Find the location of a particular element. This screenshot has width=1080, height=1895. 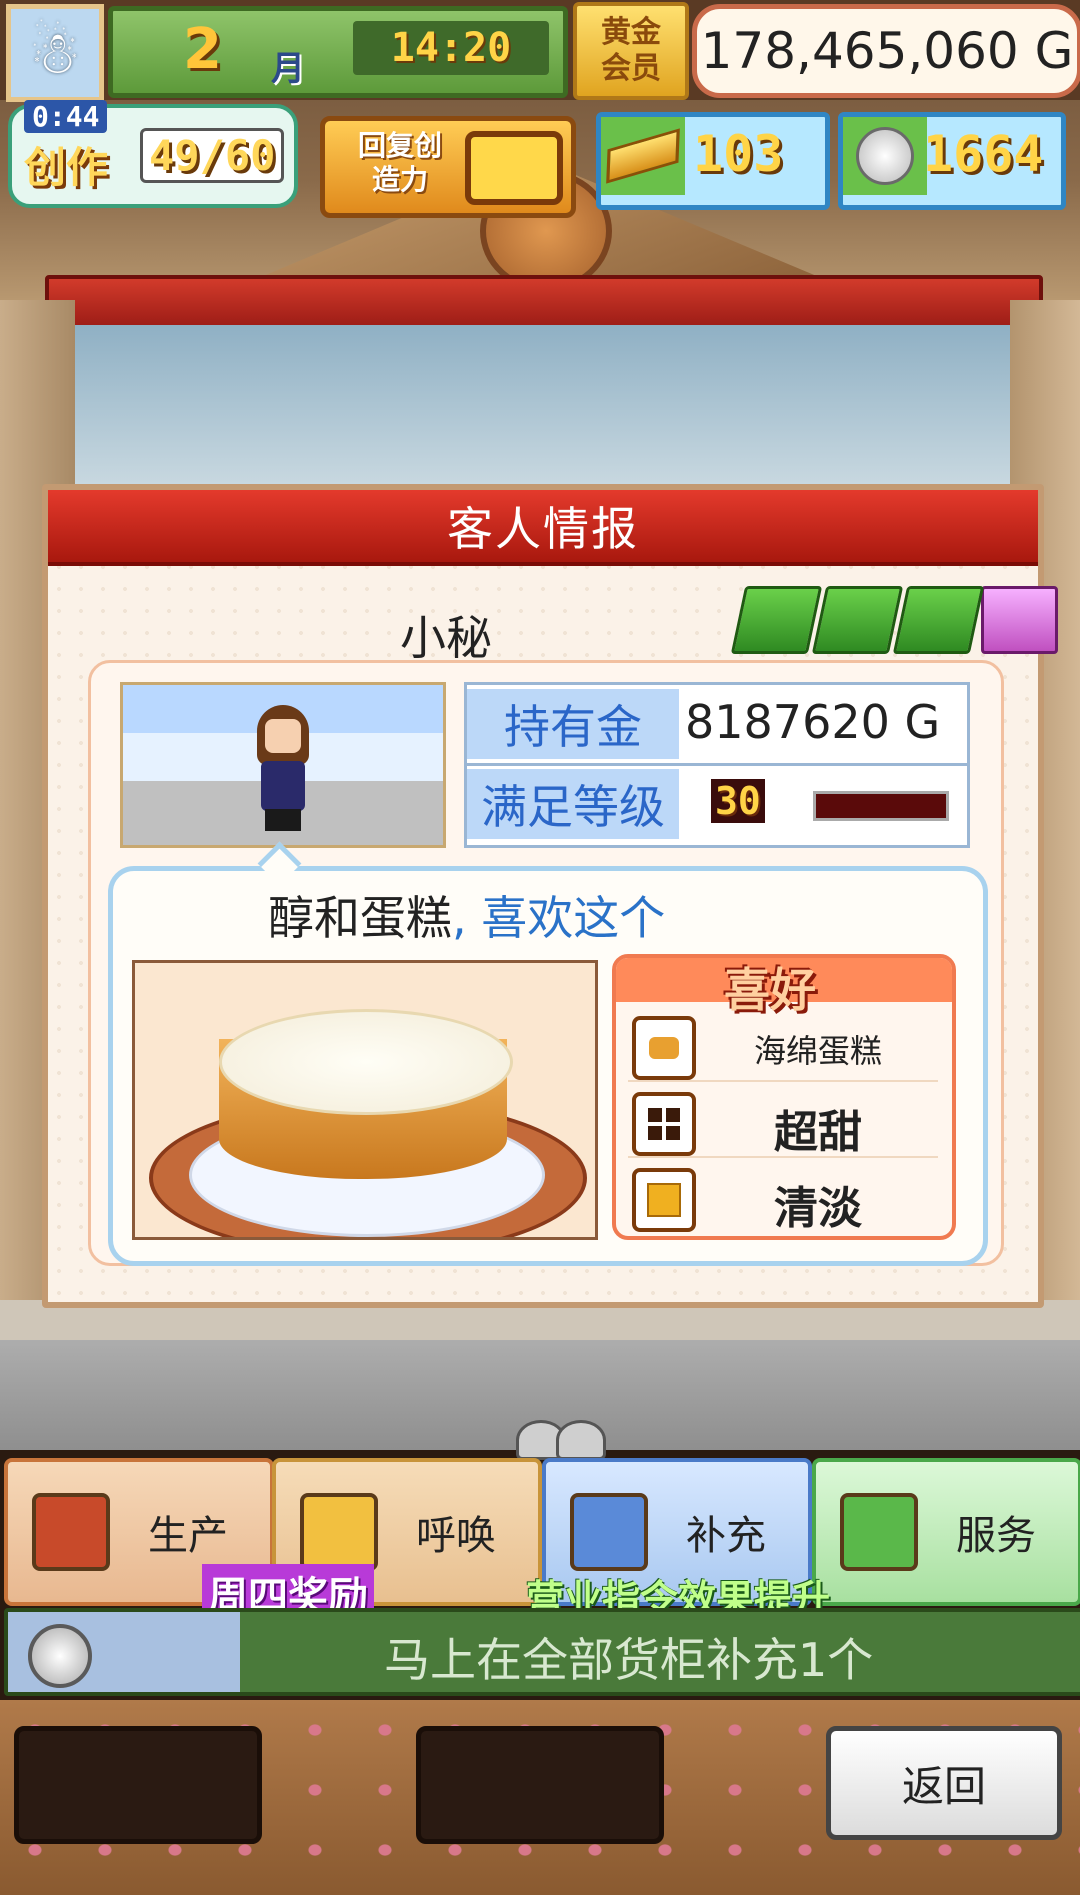

serve-button: 服务 is located at coordinates (946, 1532).